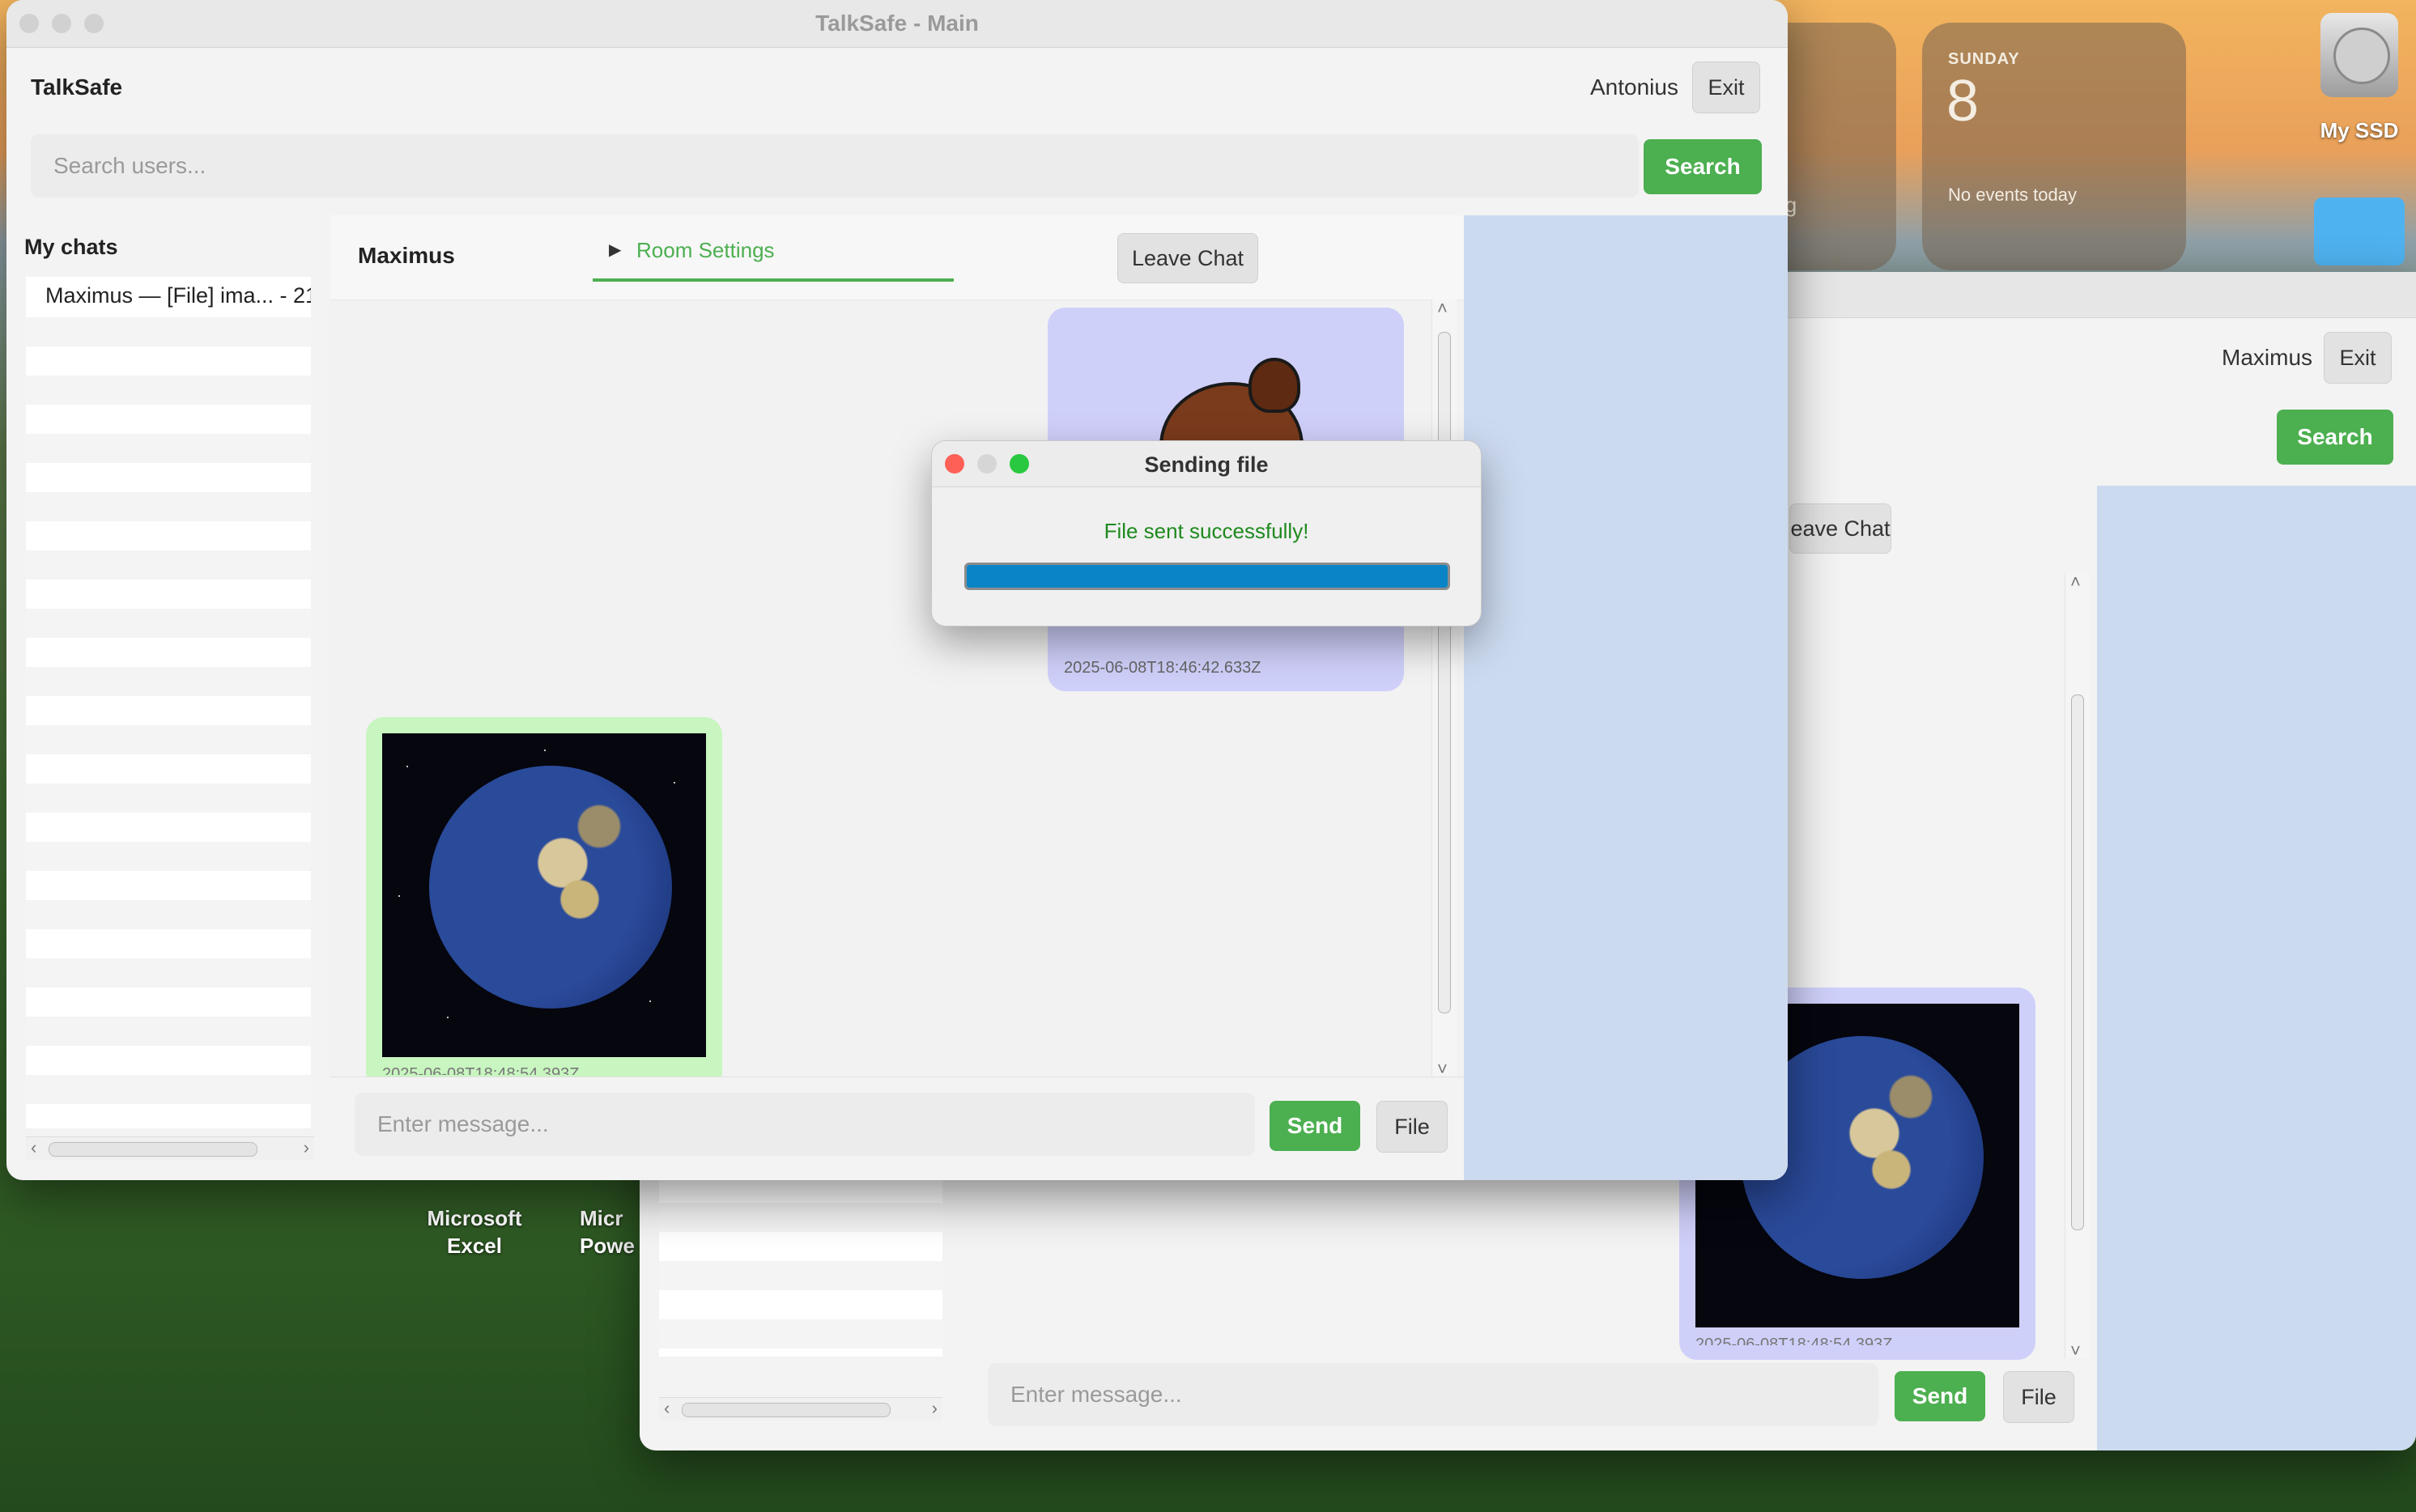 The image size is (2416, 1512). I want to click on second-message-timestamp: 2025-06-08T18:48:54.393Z, so click(1794, 1340).